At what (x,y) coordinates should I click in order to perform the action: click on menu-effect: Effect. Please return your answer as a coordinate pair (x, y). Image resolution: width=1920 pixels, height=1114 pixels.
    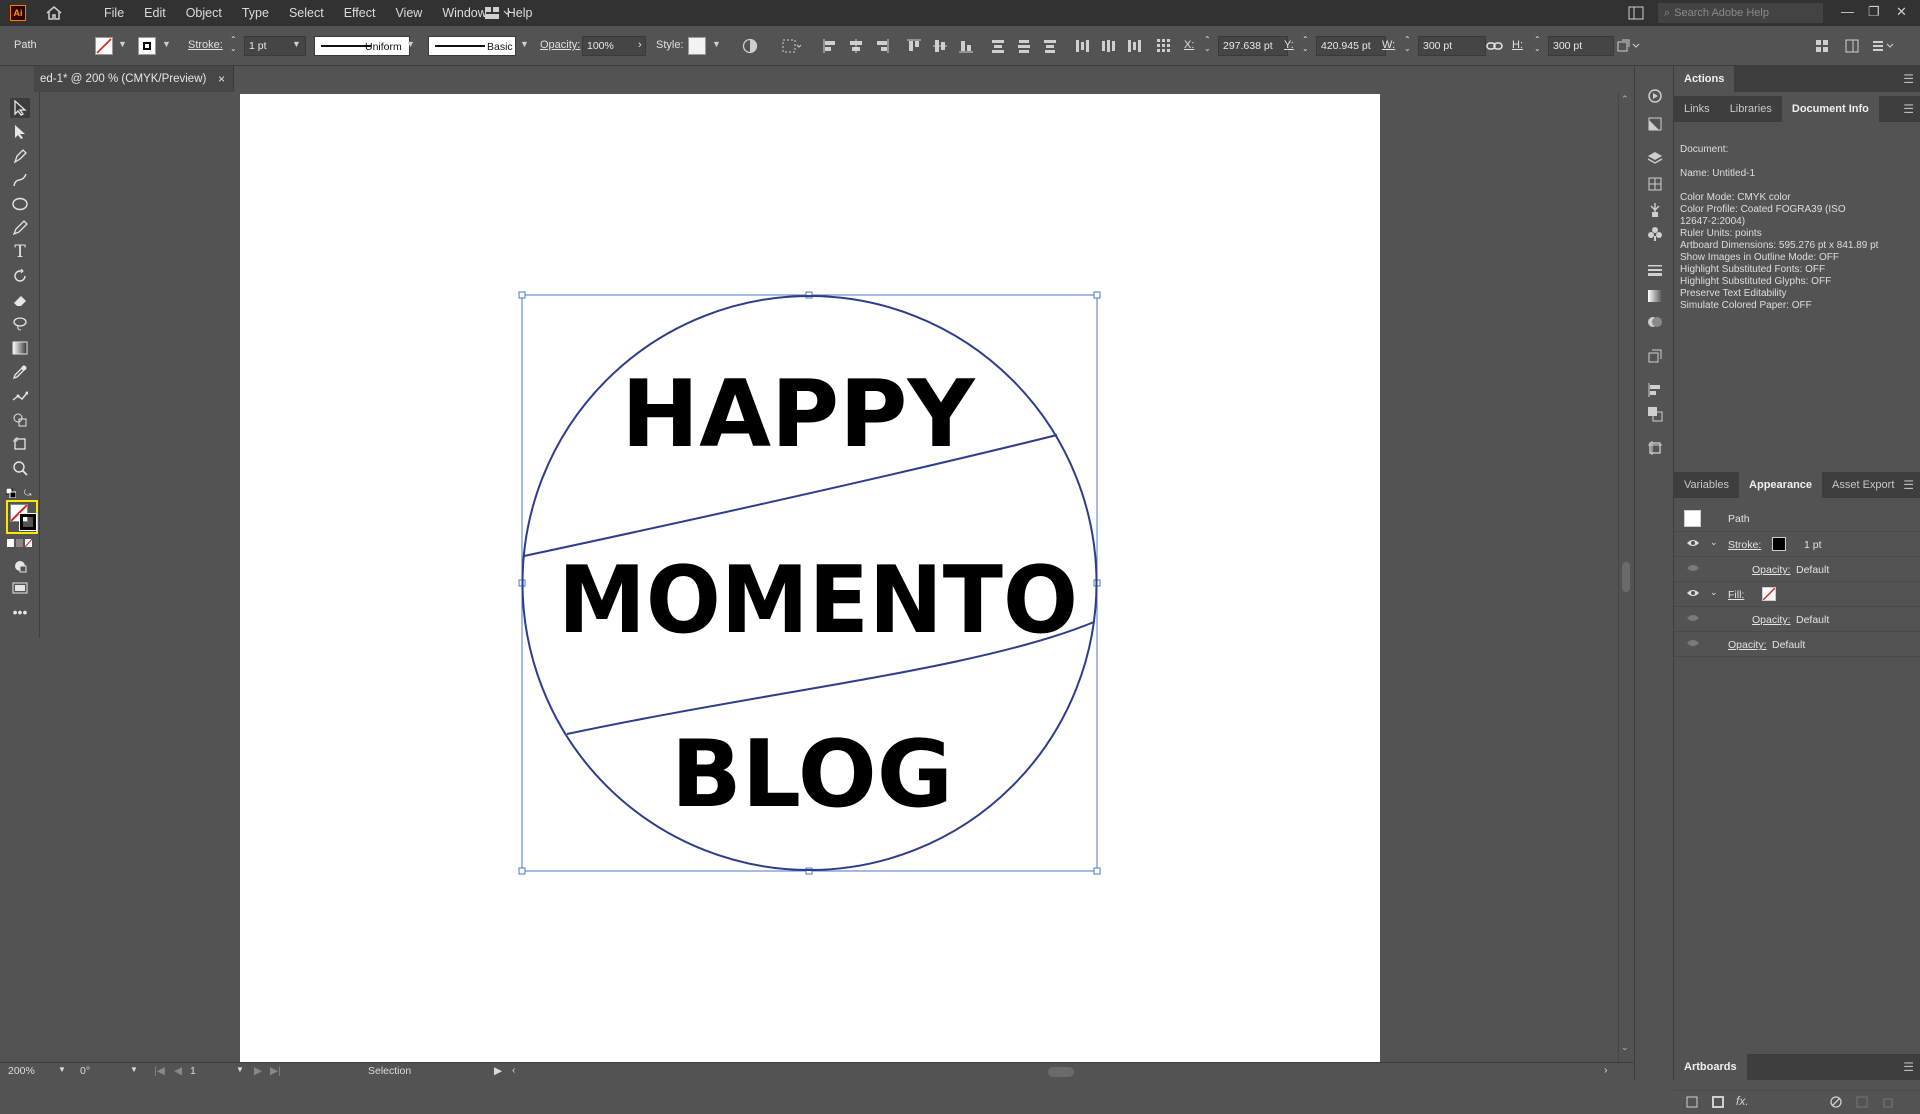
    Looking at the image, I should click on (360, 13).